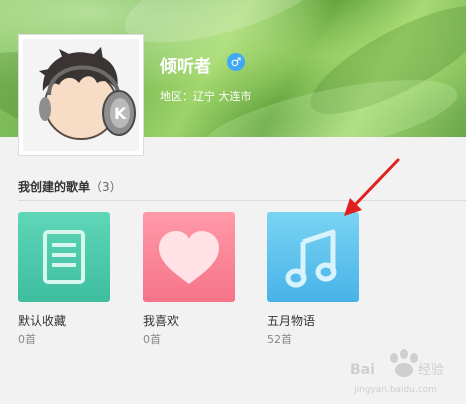 This screenshot has width=466, height=404. I want to click on svg-text: jingyan.baidu.com, so click(395, 390).